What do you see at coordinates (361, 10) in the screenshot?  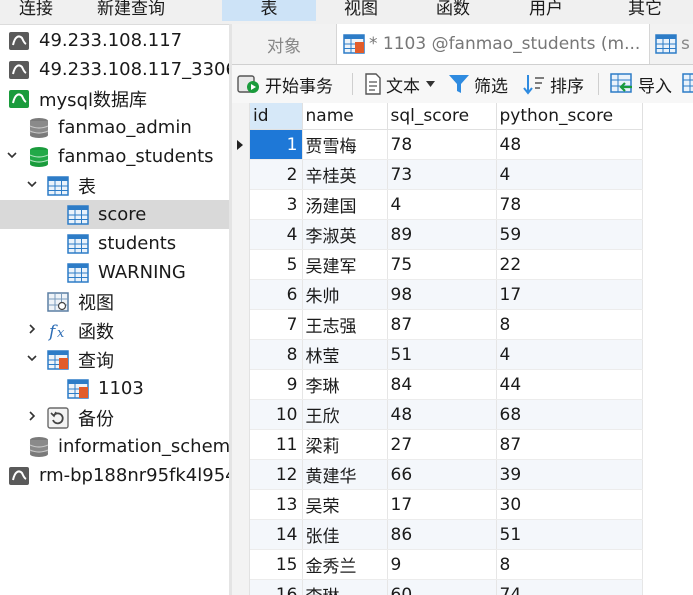 I see `view-button: 视图` at bounding box center [361, 10].